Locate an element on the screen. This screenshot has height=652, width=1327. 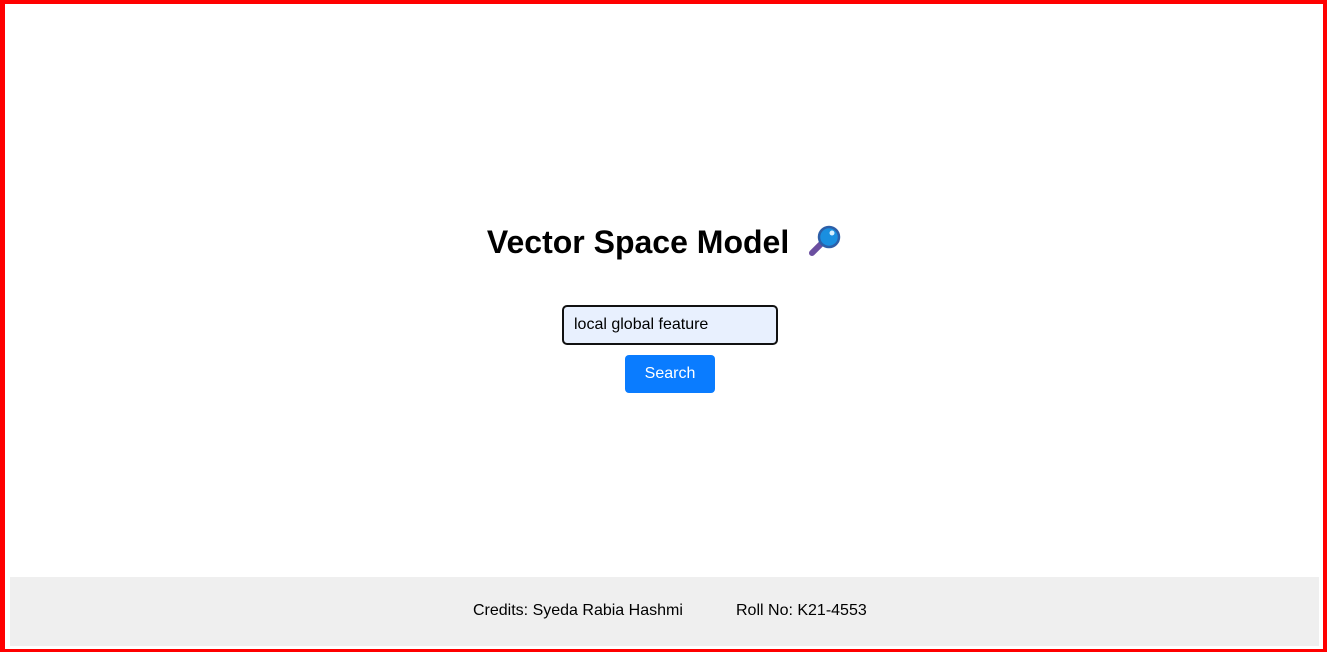
magnifying-glass-icon is located at coordinates (825, 245).